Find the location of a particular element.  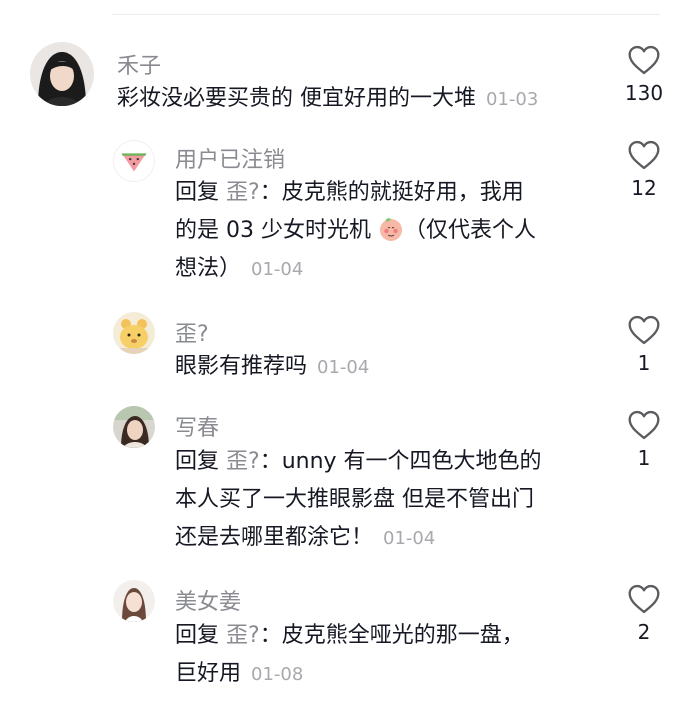

comment-time: 01-08 is located at coordinates (277, 674).